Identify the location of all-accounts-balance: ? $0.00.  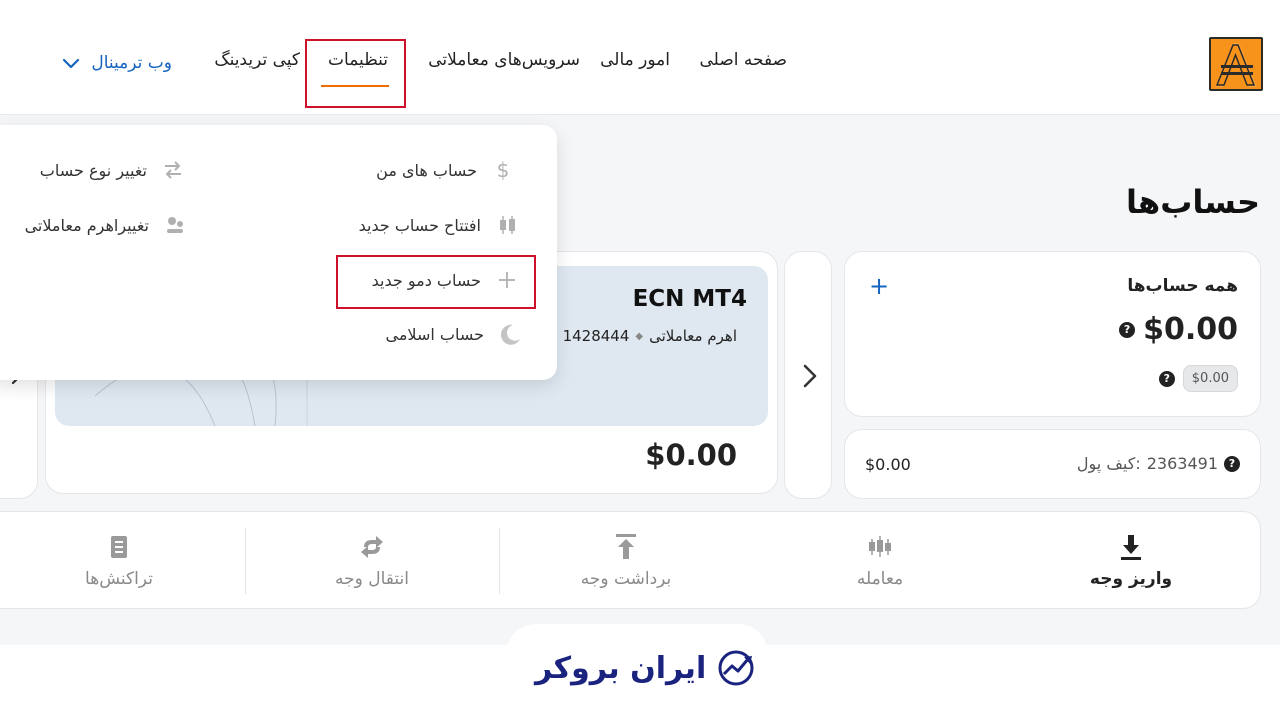
(1178, 329).